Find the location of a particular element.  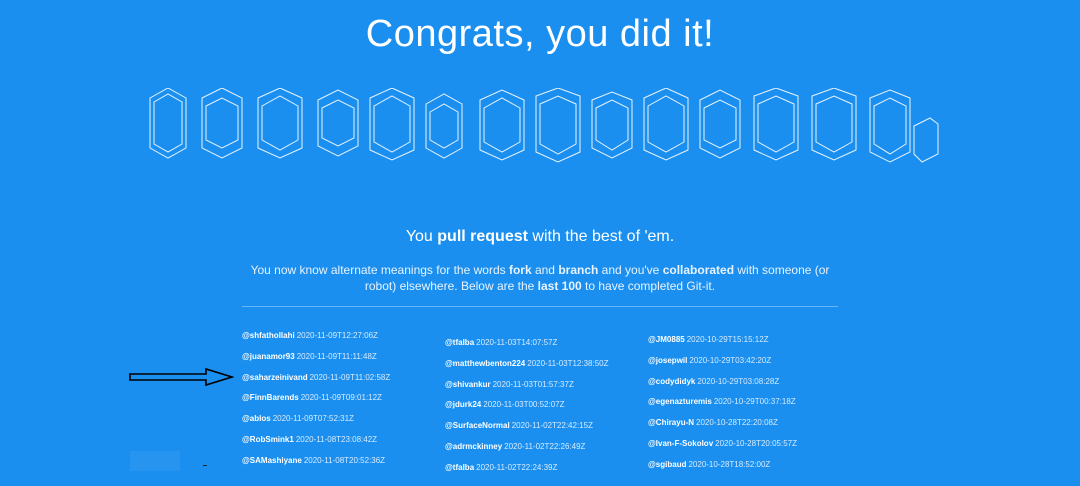

contributor-entry: @shivankur 2020-11-03T01:57:37Z is located at coordinates (550, 385).